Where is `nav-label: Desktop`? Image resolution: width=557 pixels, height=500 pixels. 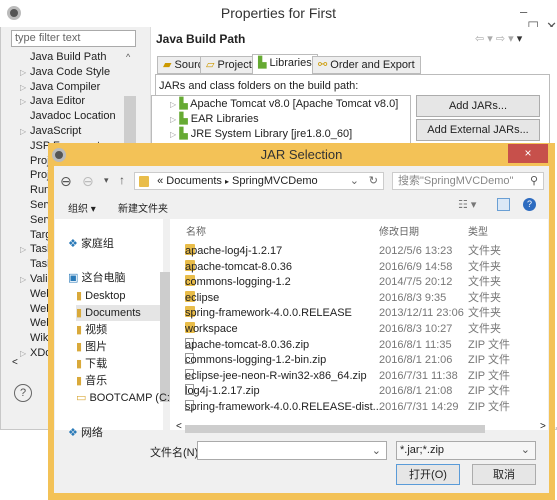 nav-label: Desktop is located at coordinates (105, 296).